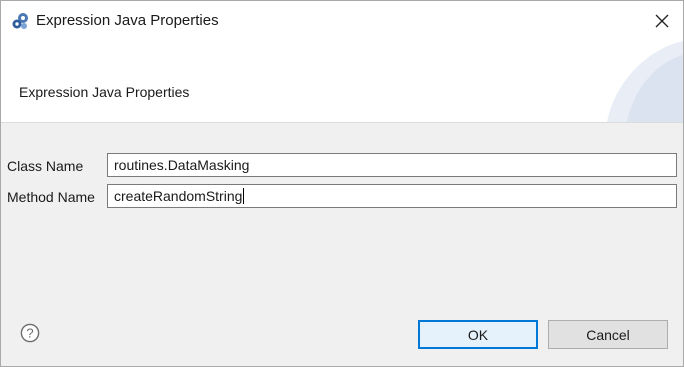  Describe the element at coordinates (20, 21) in the screenshot. I see `gears-icon` at that location.